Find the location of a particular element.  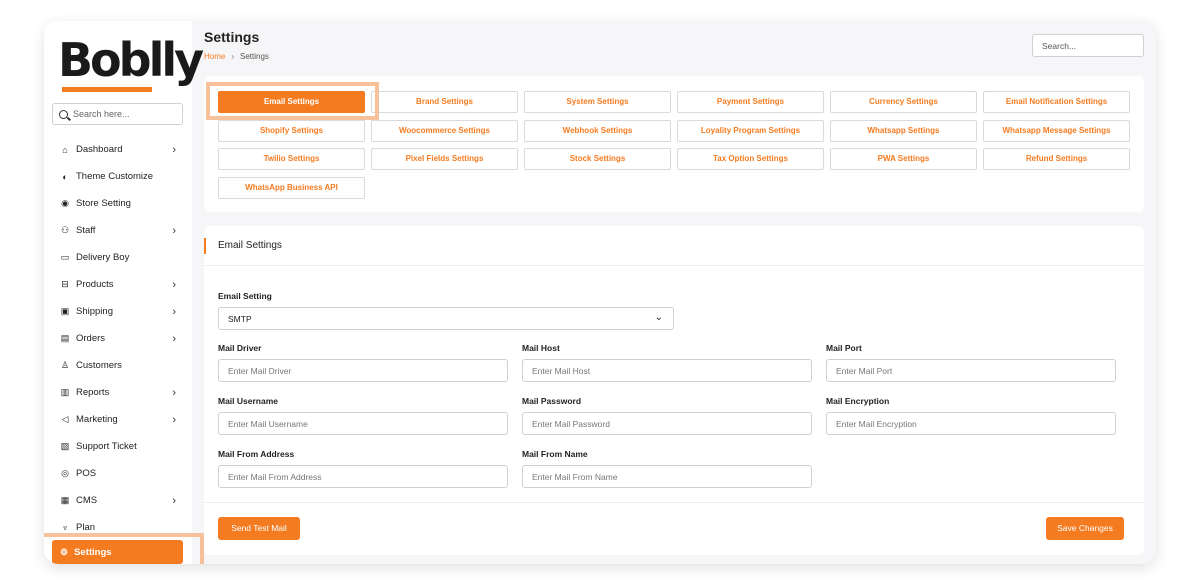

sidebar-item-store-setting: ◉ Store Setting is located at coordinates (118, 203).